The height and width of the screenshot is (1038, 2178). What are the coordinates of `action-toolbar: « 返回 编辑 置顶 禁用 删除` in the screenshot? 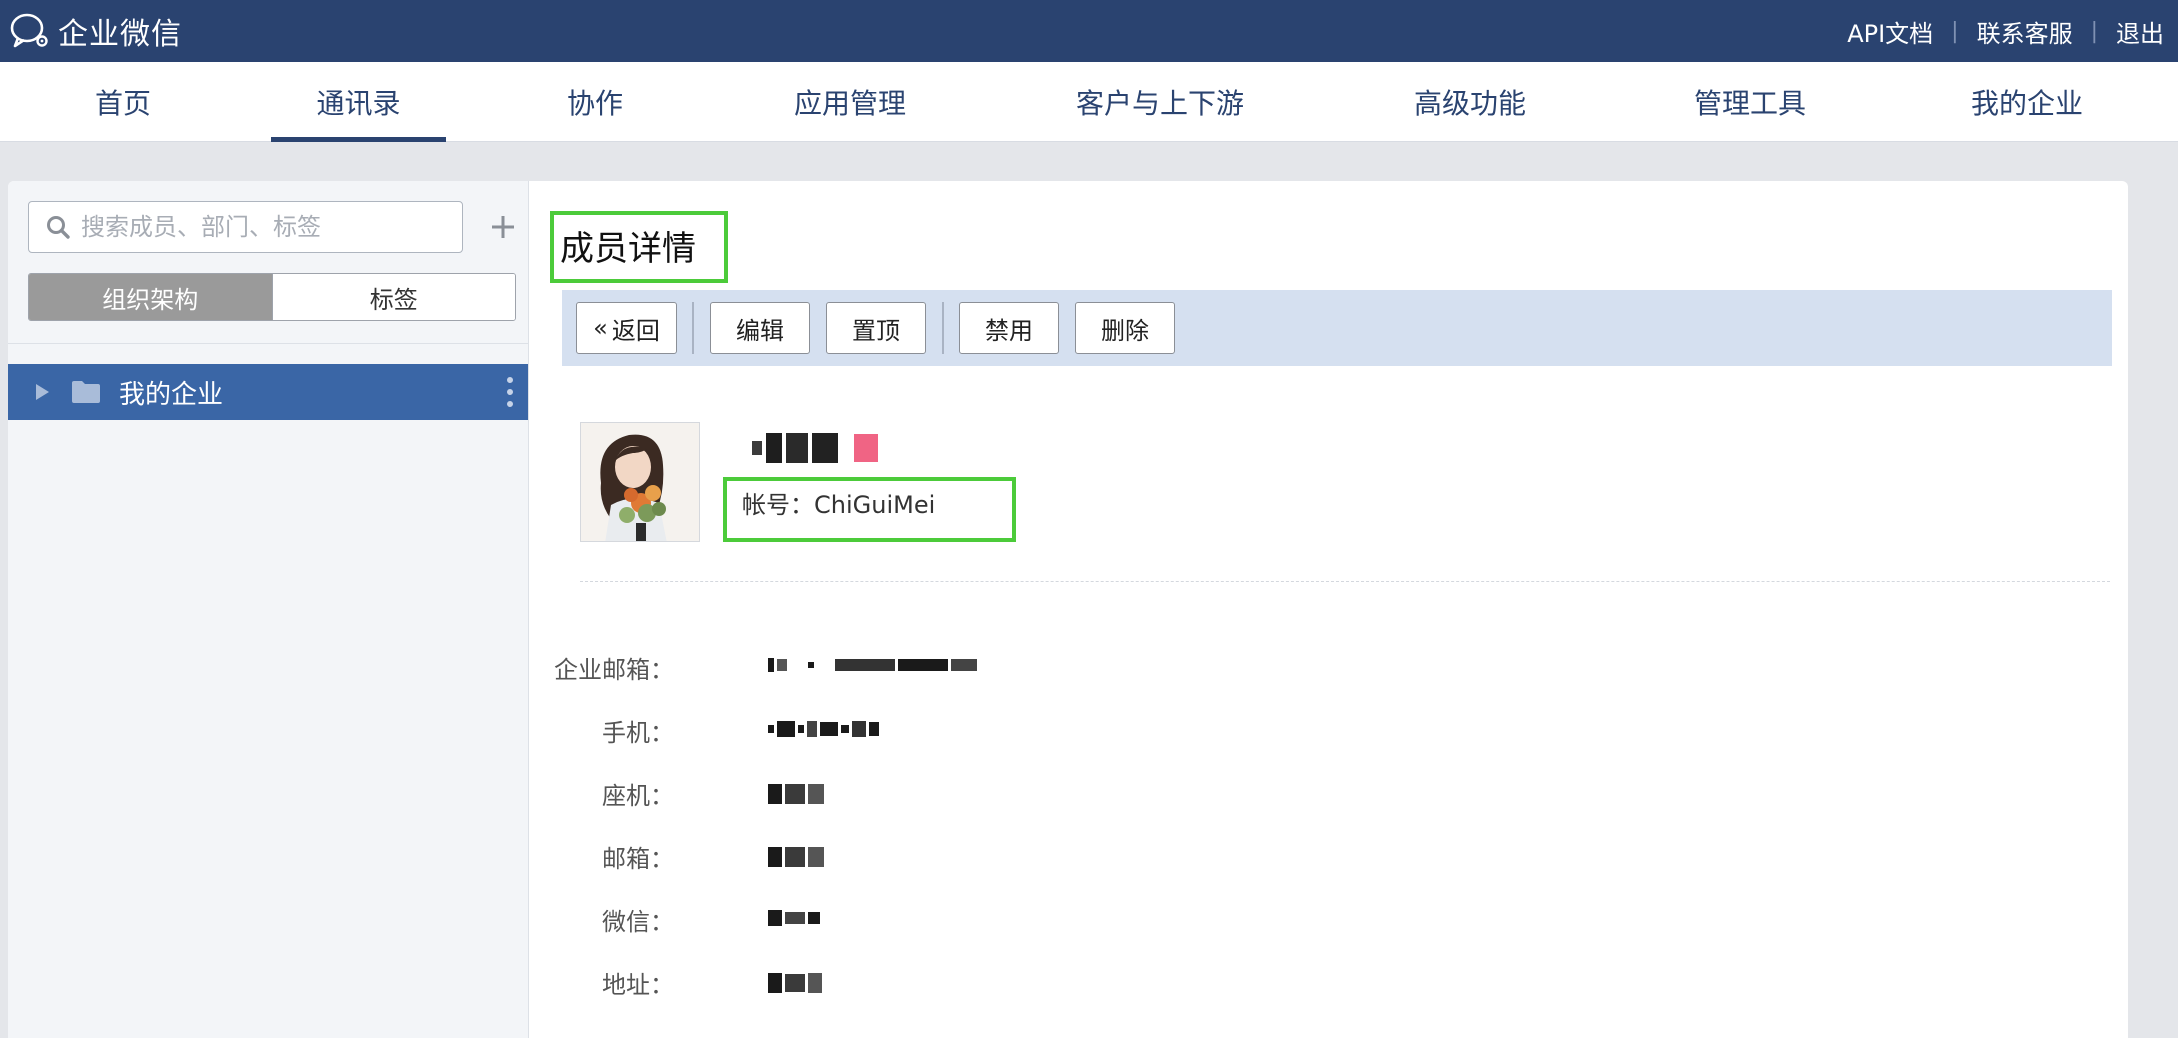 It's located at (1337, 328).